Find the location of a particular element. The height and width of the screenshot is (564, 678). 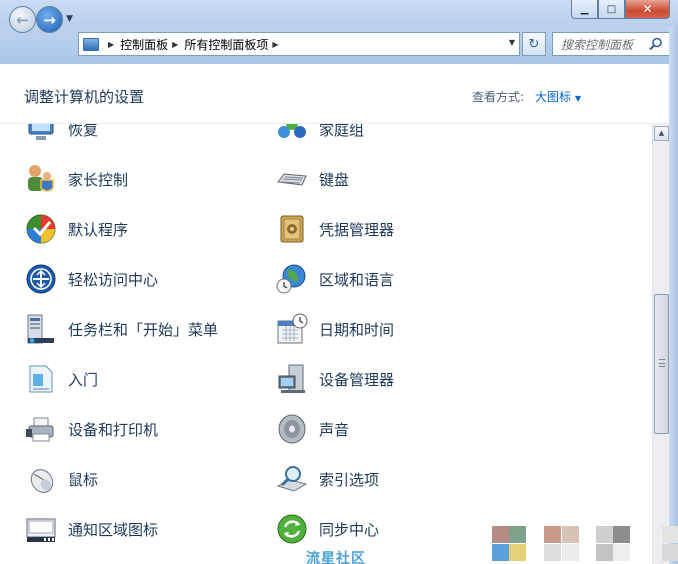

window-controls: ▁ □ ✕ is located at coordinates (620, 9).